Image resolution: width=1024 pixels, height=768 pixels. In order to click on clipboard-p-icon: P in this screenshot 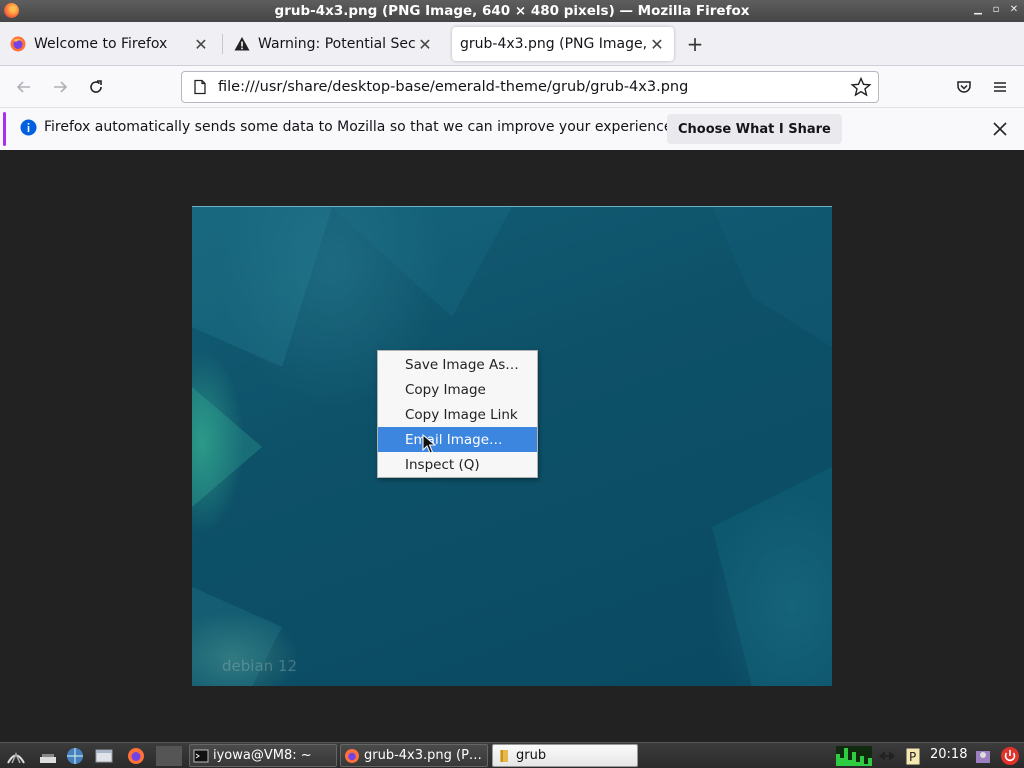, I will do `click(913, 756)`.